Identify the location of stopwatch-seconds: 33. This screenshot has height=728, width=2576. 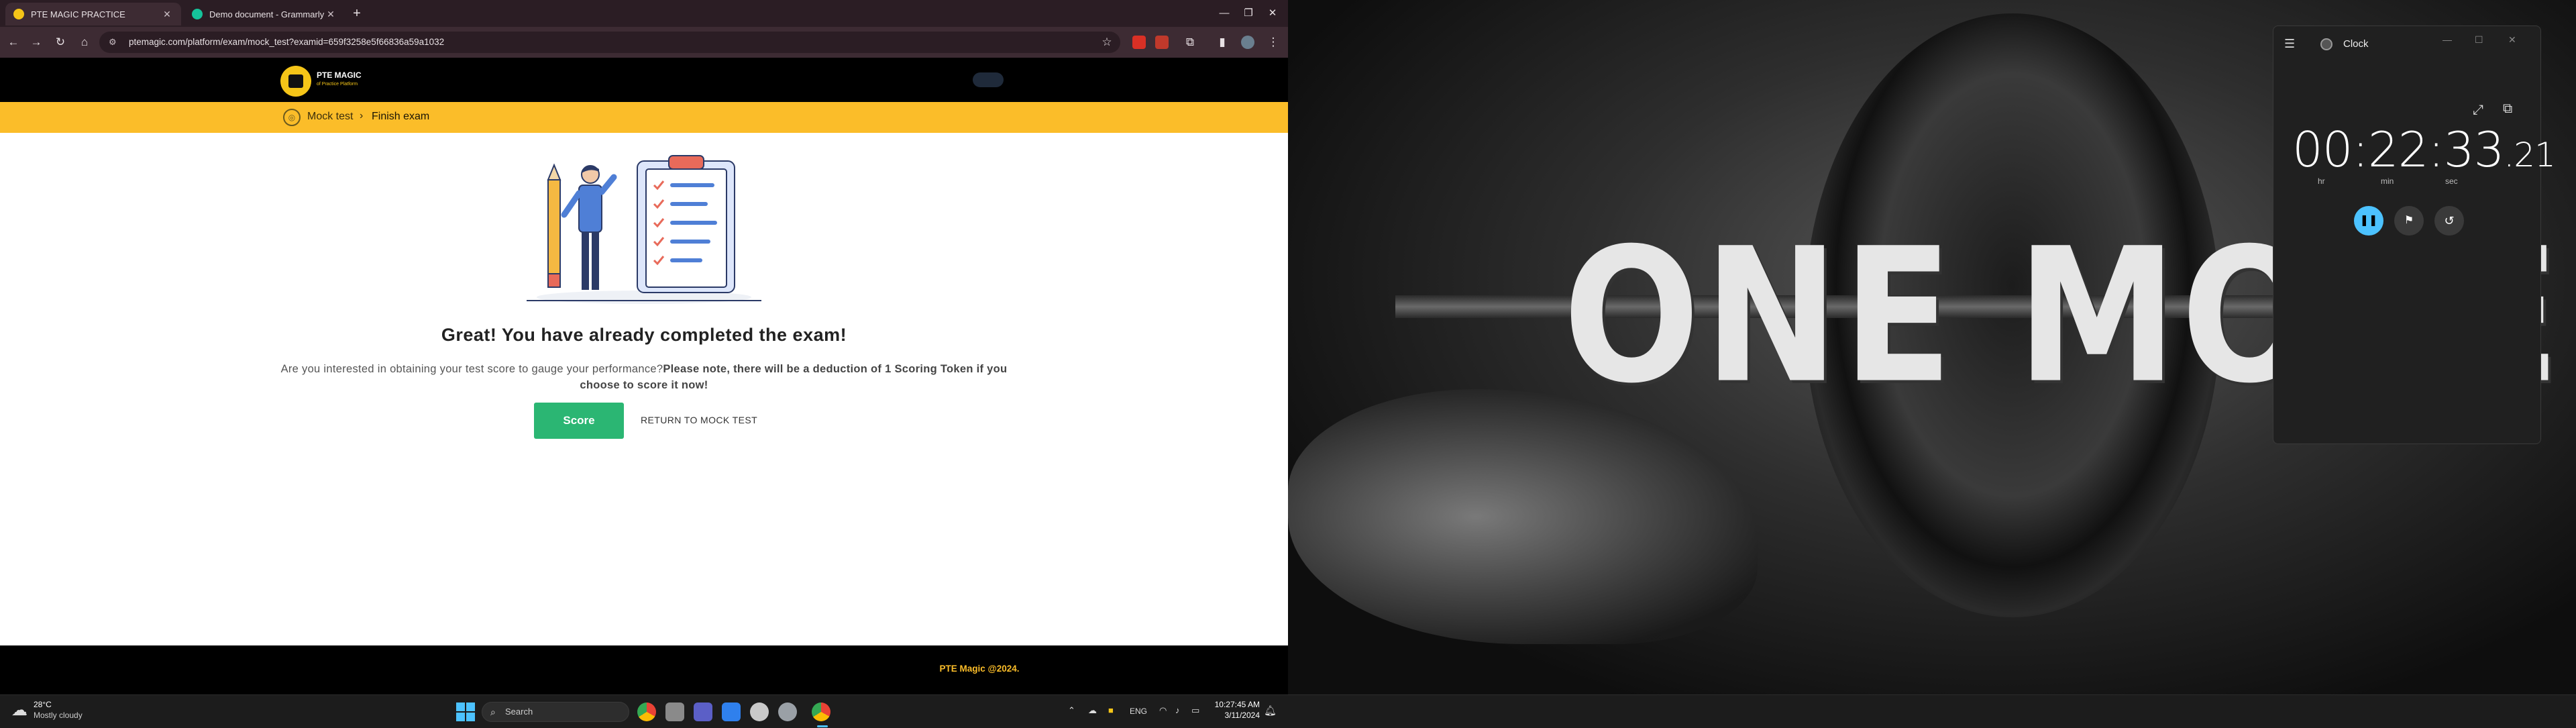
(2474, 149).